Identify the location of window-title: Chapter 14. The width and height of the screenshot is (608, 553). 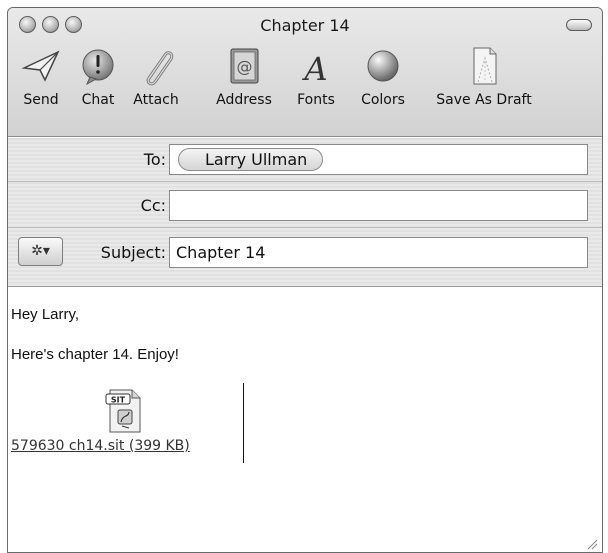
(305, 25).